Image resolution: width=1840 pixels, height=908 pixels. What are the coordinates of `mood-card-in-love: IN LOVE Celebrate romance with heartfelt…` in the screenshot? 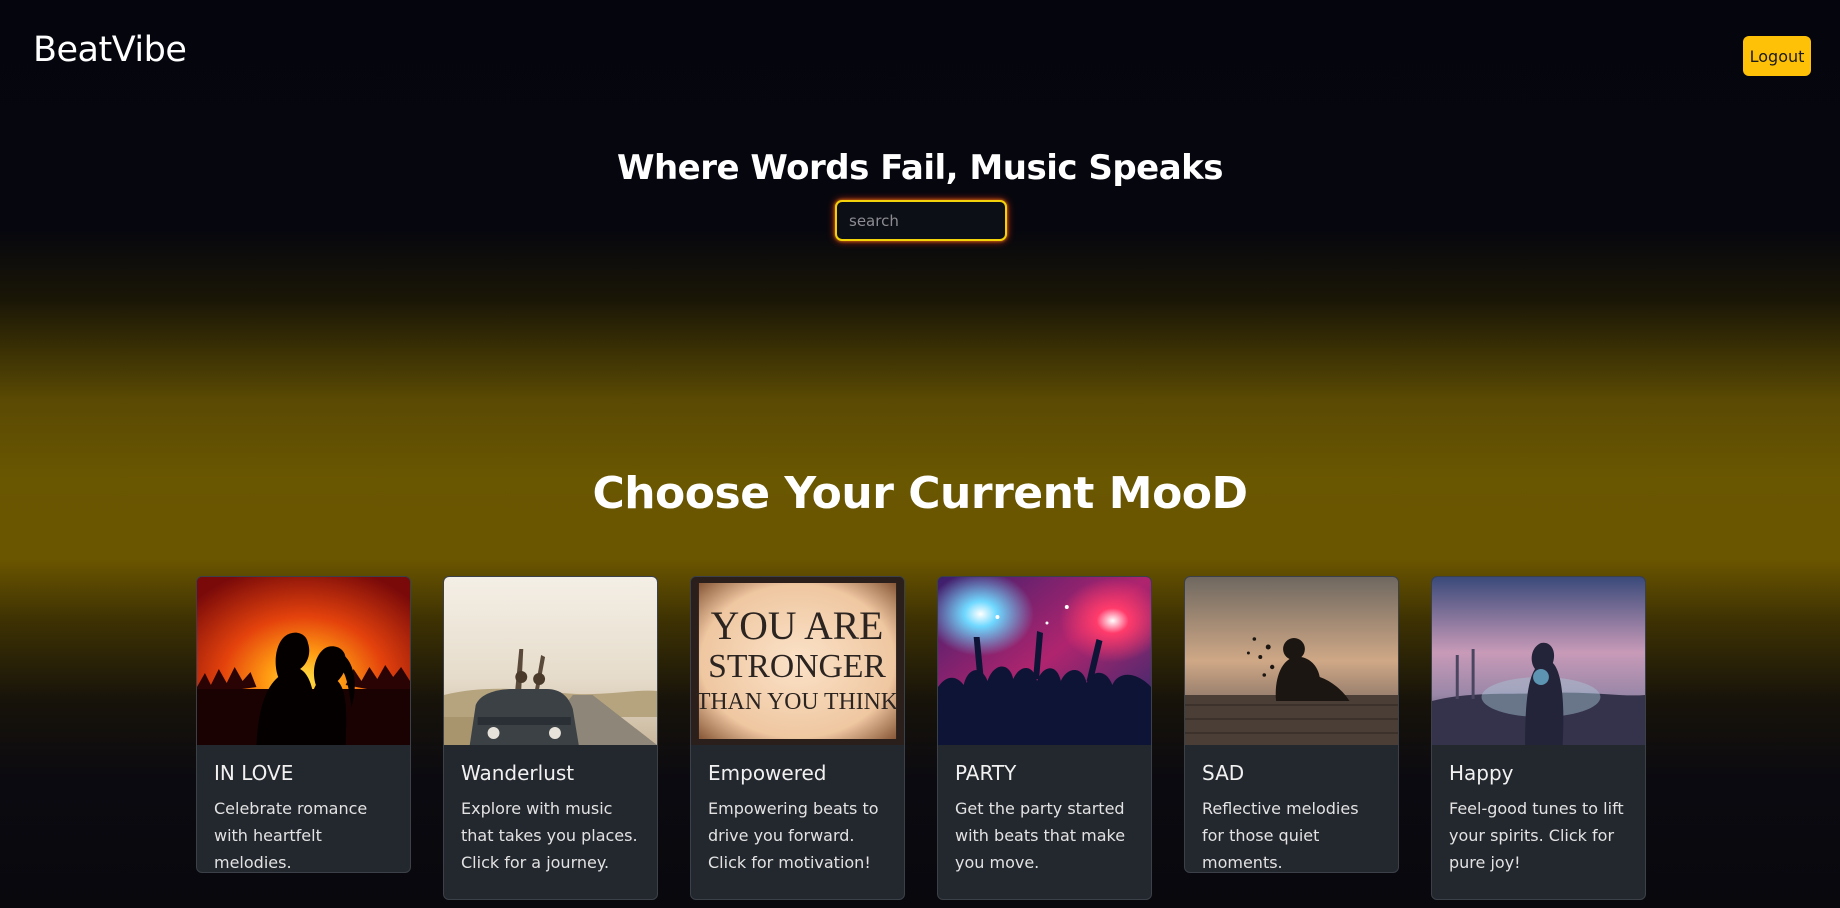 It's located at (303, 724).